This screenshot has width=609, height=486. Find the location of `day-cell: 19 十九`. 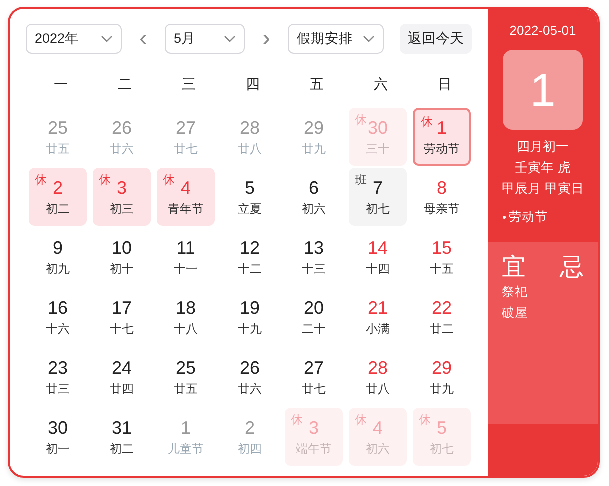

day-cell: 19 十九 is located at coordinates (250, 317).